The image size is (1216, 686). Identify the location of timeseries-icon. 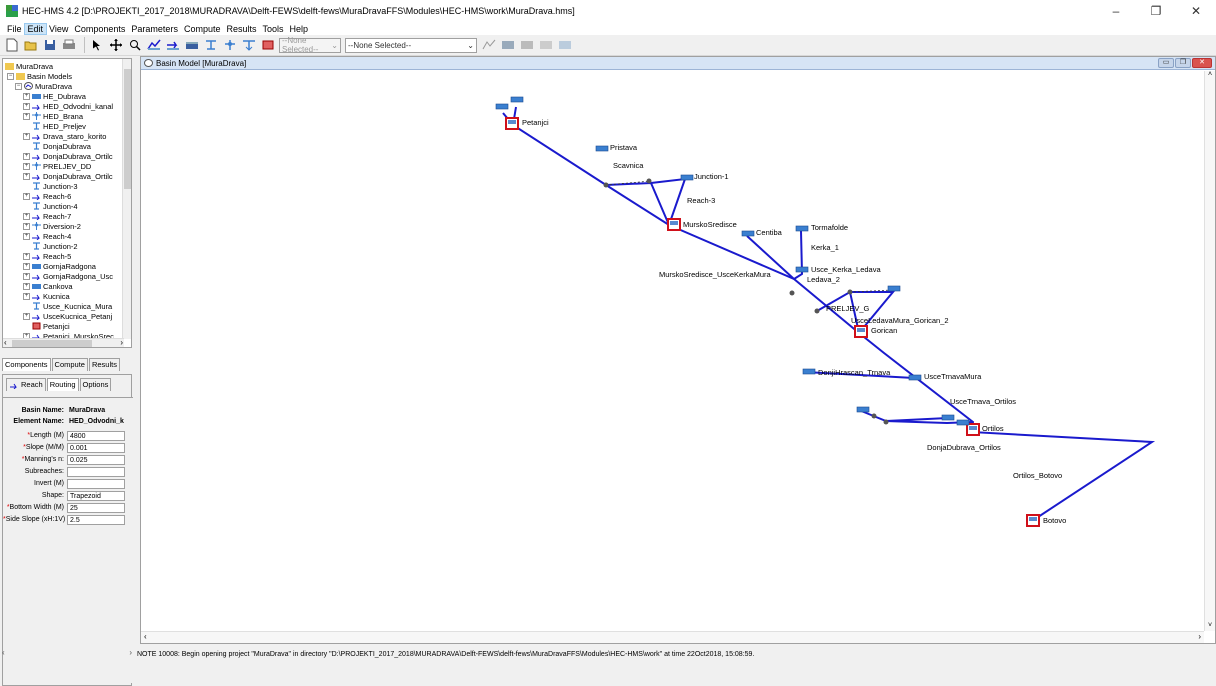
(565, 45).